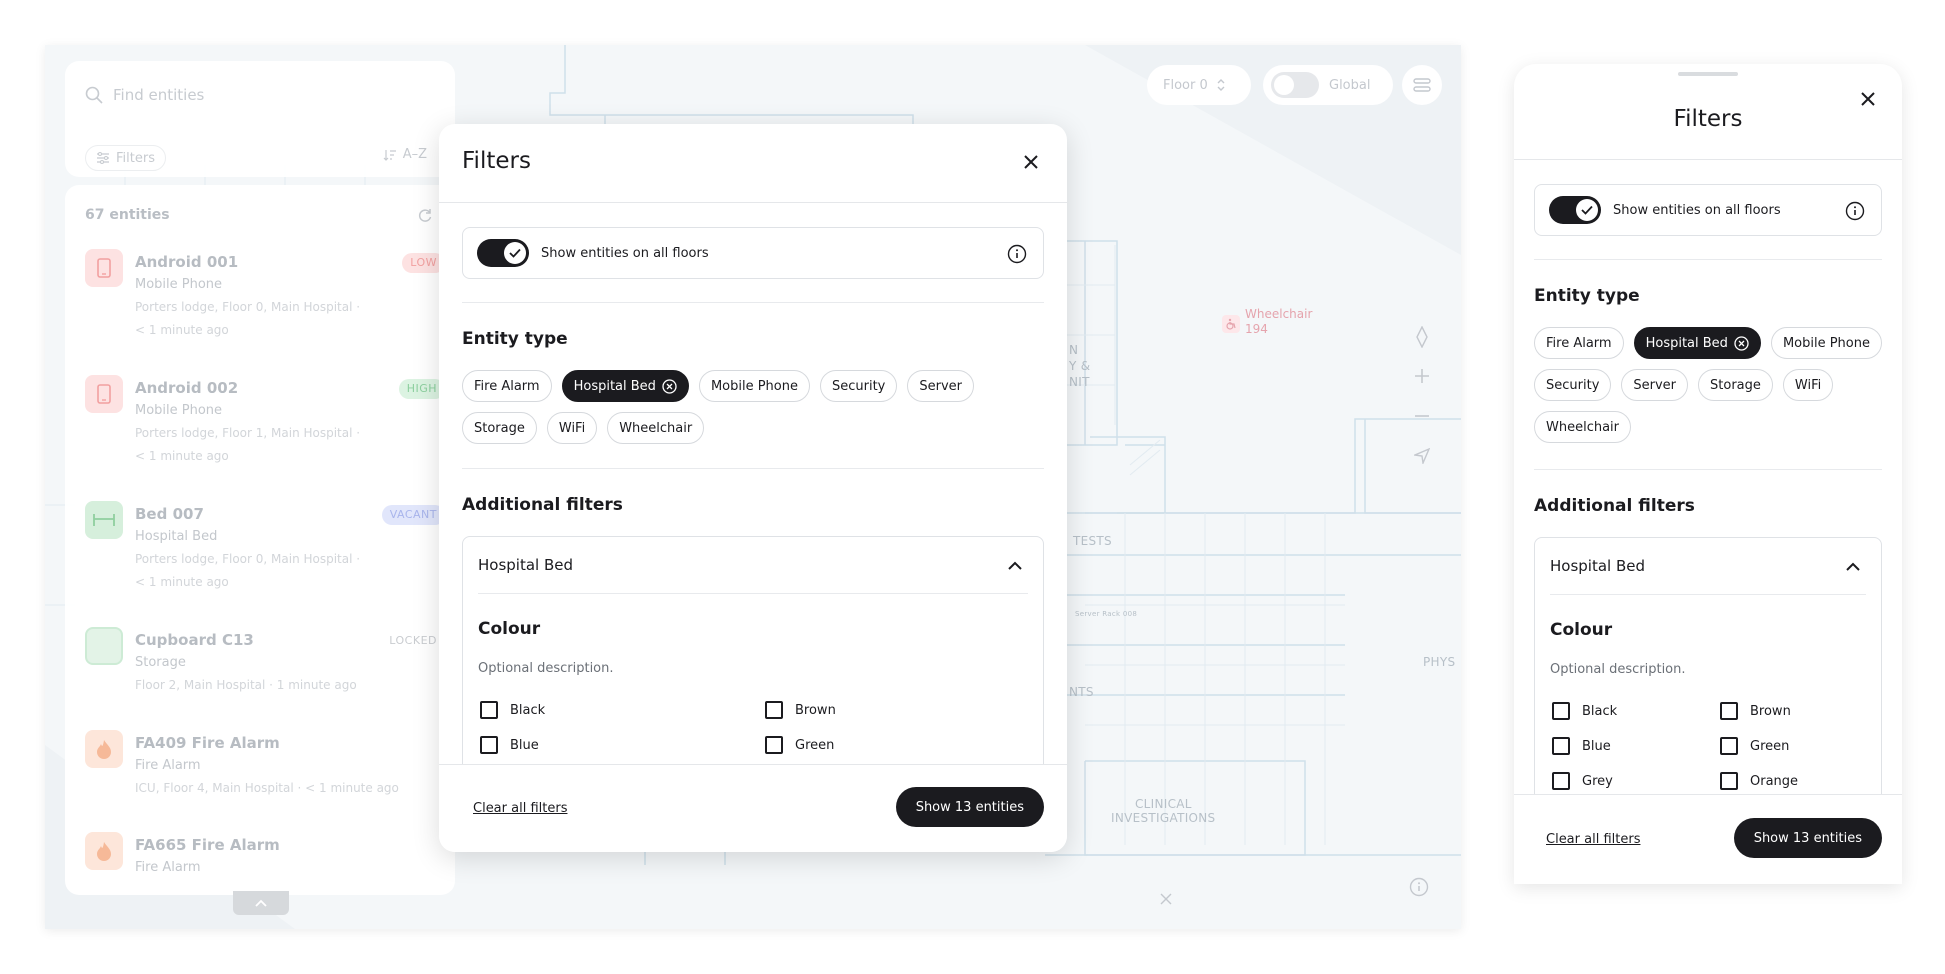  I want to click on collapse-list-button, so click(261, 903).